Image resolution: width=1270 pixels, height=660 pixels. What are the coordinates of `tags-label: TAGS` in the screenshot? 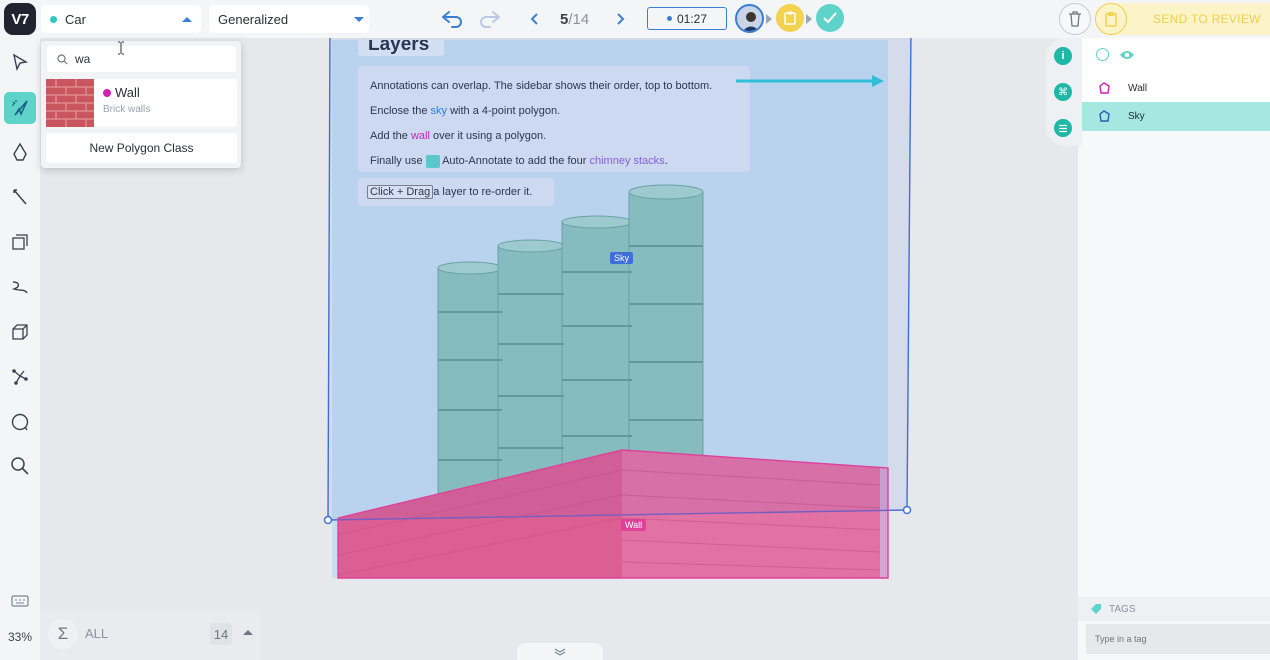 It's located at (1122, 609).